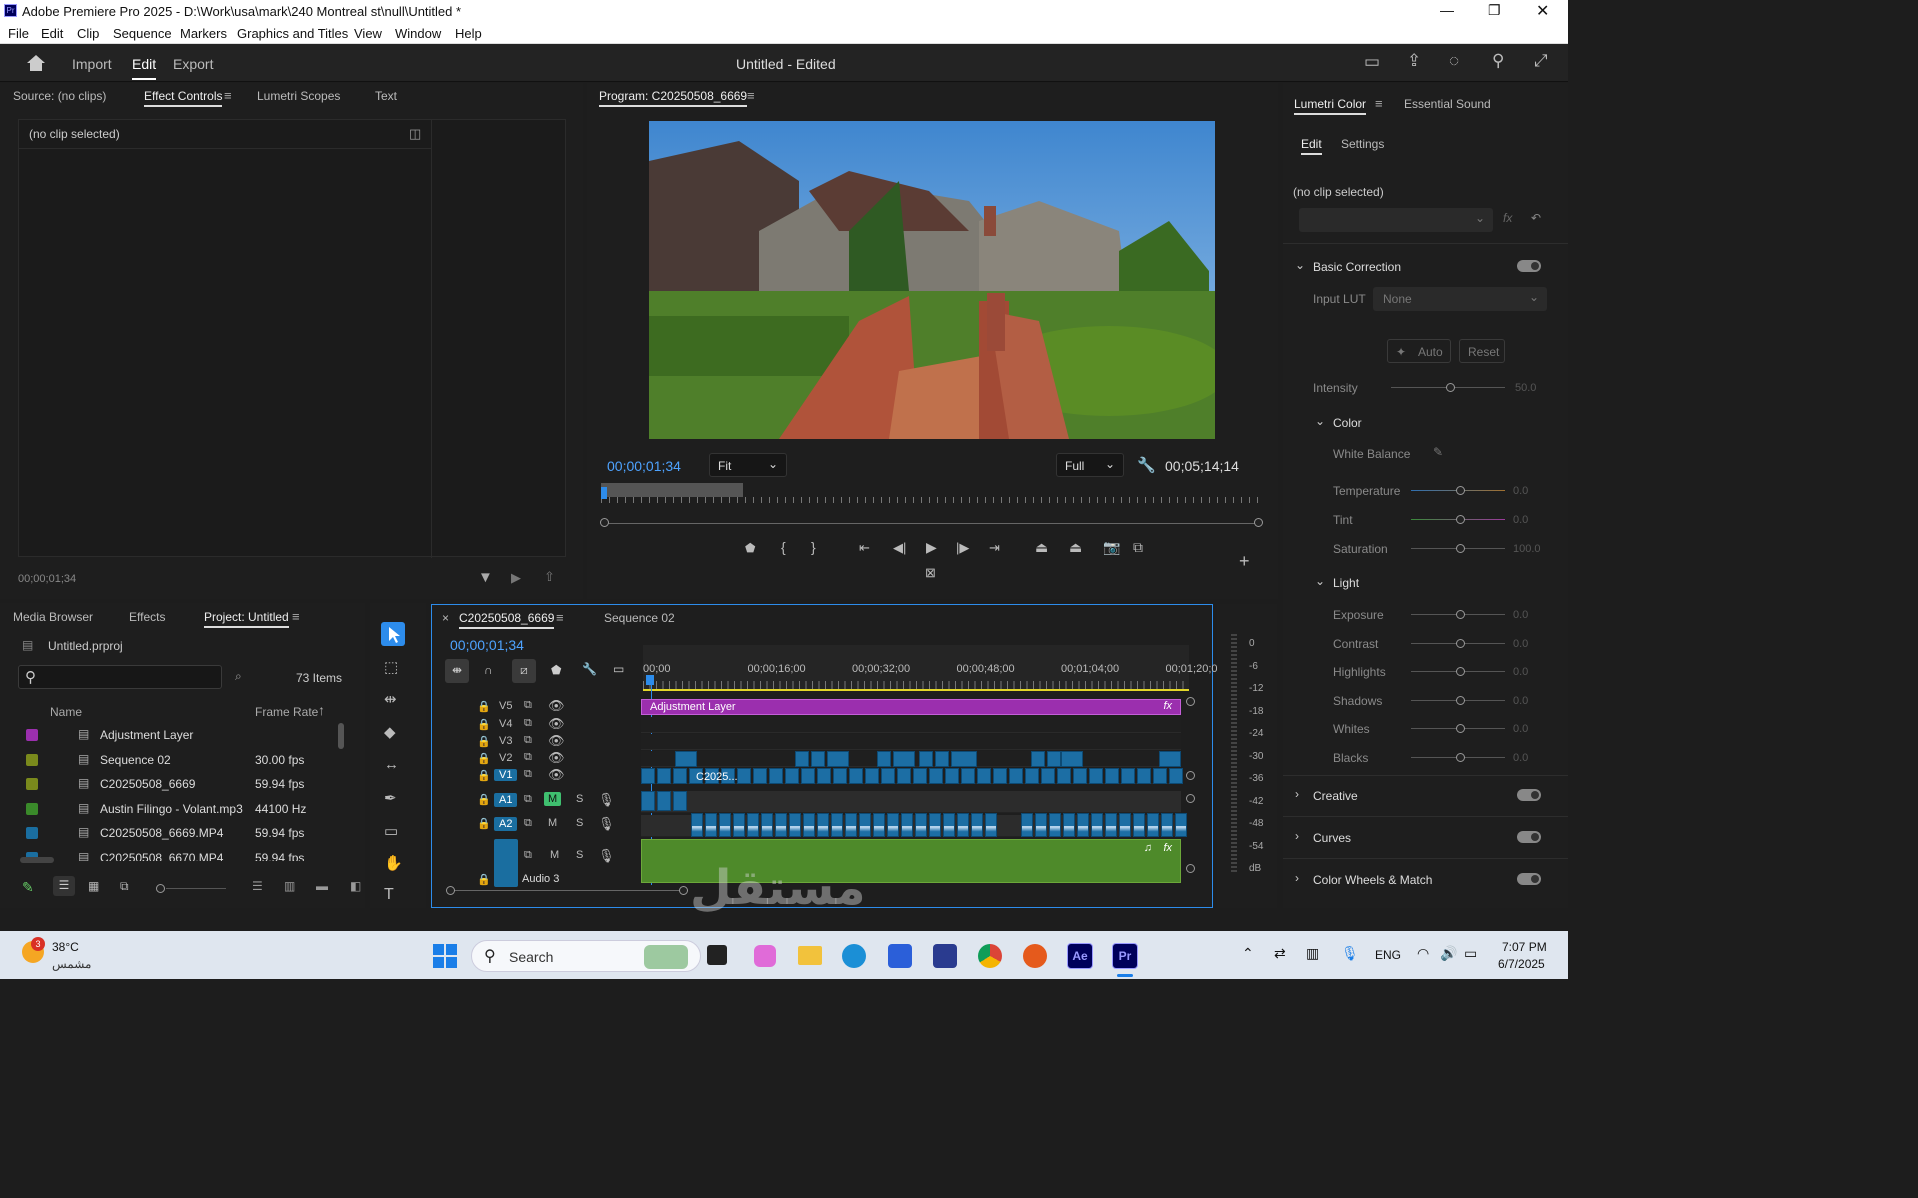 This screenshot has height=1198, width=1918. I want to click on tint-handle, so click(1460, 519).